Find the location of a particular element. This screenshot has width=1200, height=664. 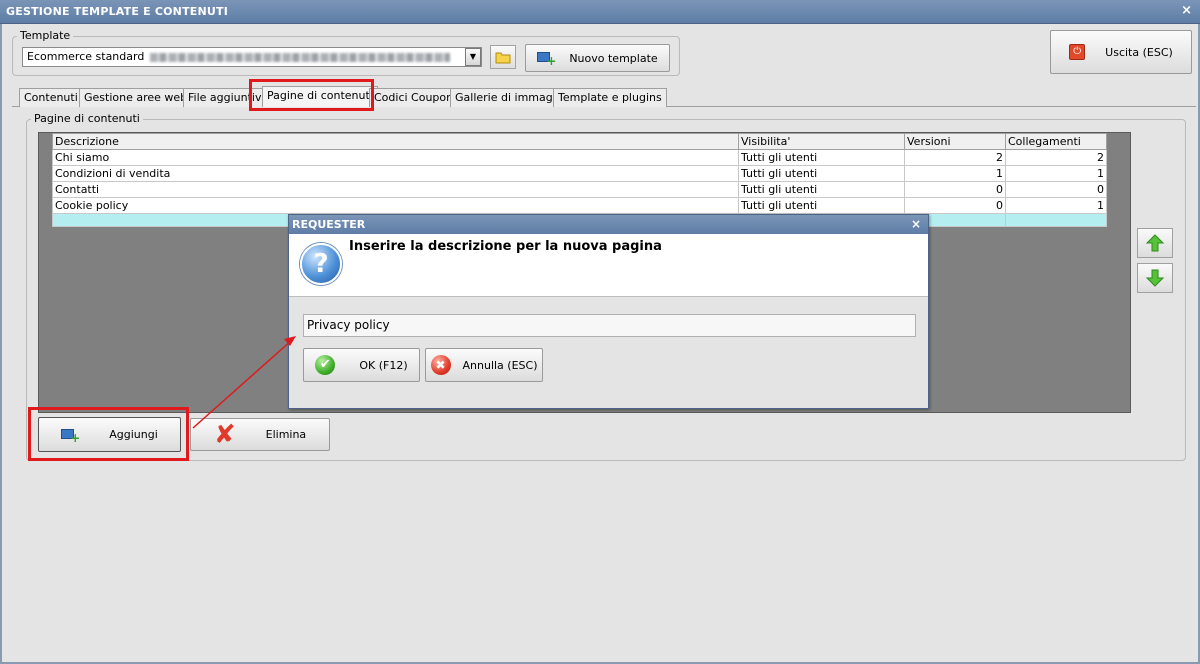

cell-collegamenti: 2 is located at coordinates (1056, 157).